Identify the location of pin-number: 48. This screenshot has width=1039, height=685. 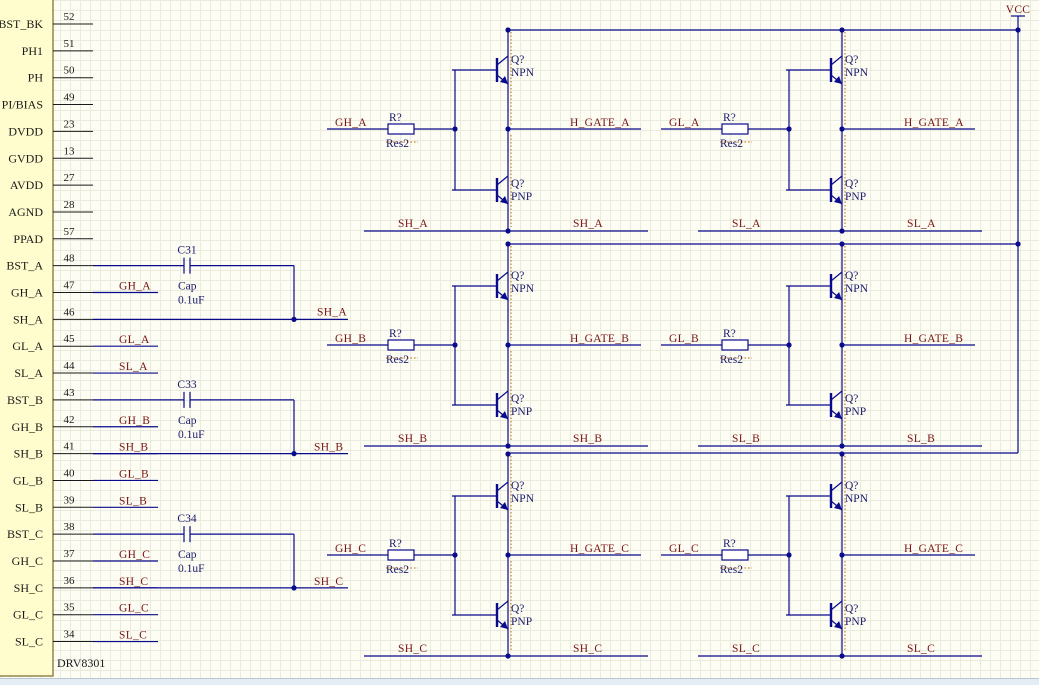
(70, 259).